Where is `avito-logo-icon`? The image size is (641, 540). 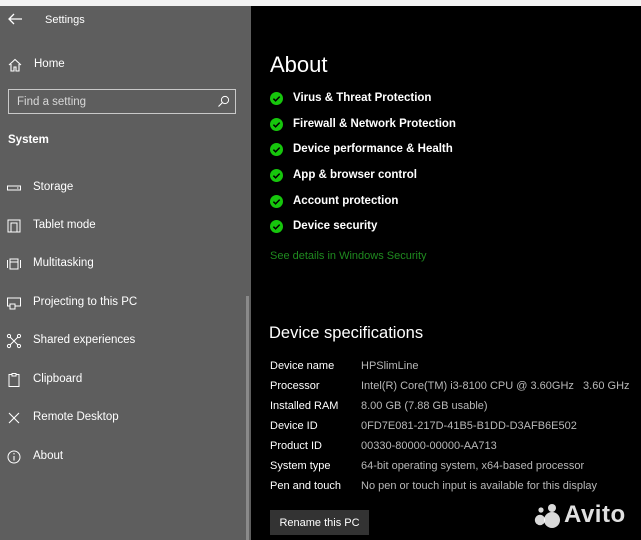 avito-logo-icon is located at coordinates (547, 516).